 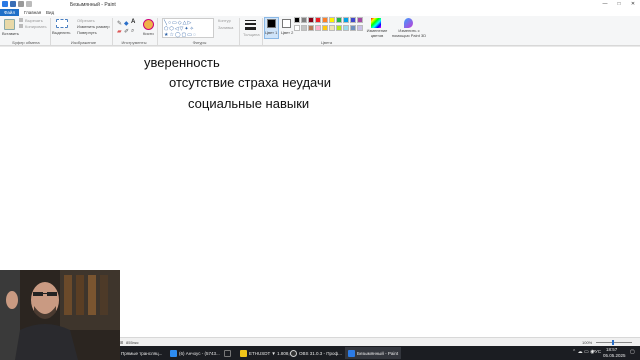 I want to click on zoom-slider-thumb, so click(x=613, y=342).